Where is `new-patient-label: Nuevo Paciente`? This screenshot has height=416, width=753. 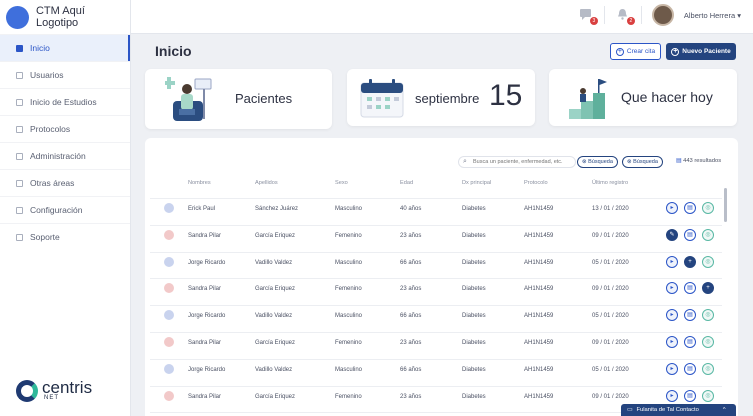
new-patient-label: Nuevo Paciente is located at coordinates (706, 51).